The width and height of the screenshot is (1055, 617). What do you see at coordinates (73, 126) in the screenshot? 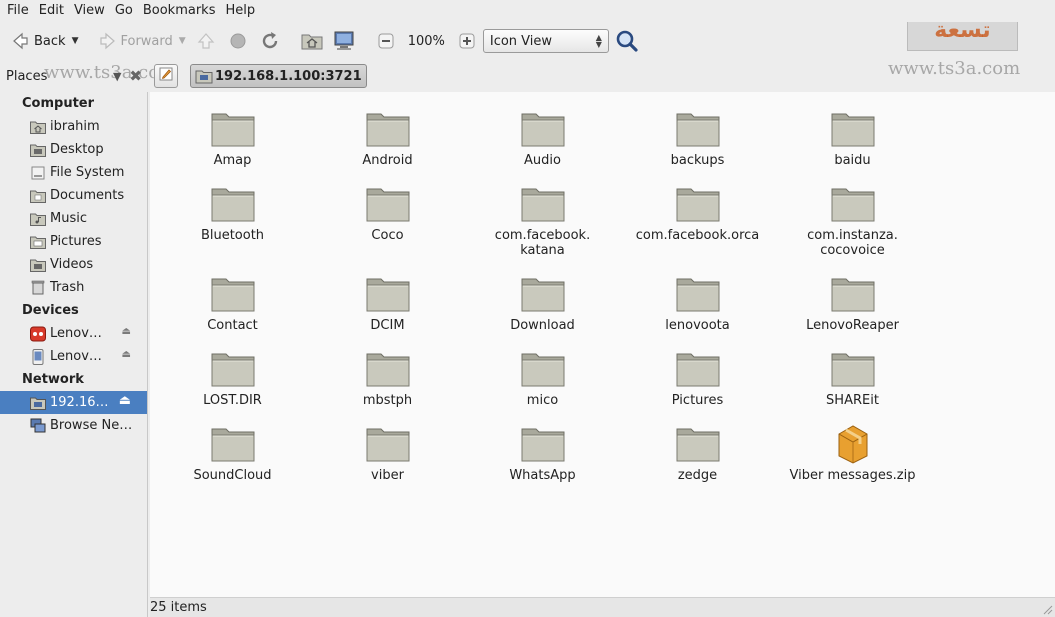
I see `sidebar-item-ibrahim: ibrahim` at bounding box center [73, 126].